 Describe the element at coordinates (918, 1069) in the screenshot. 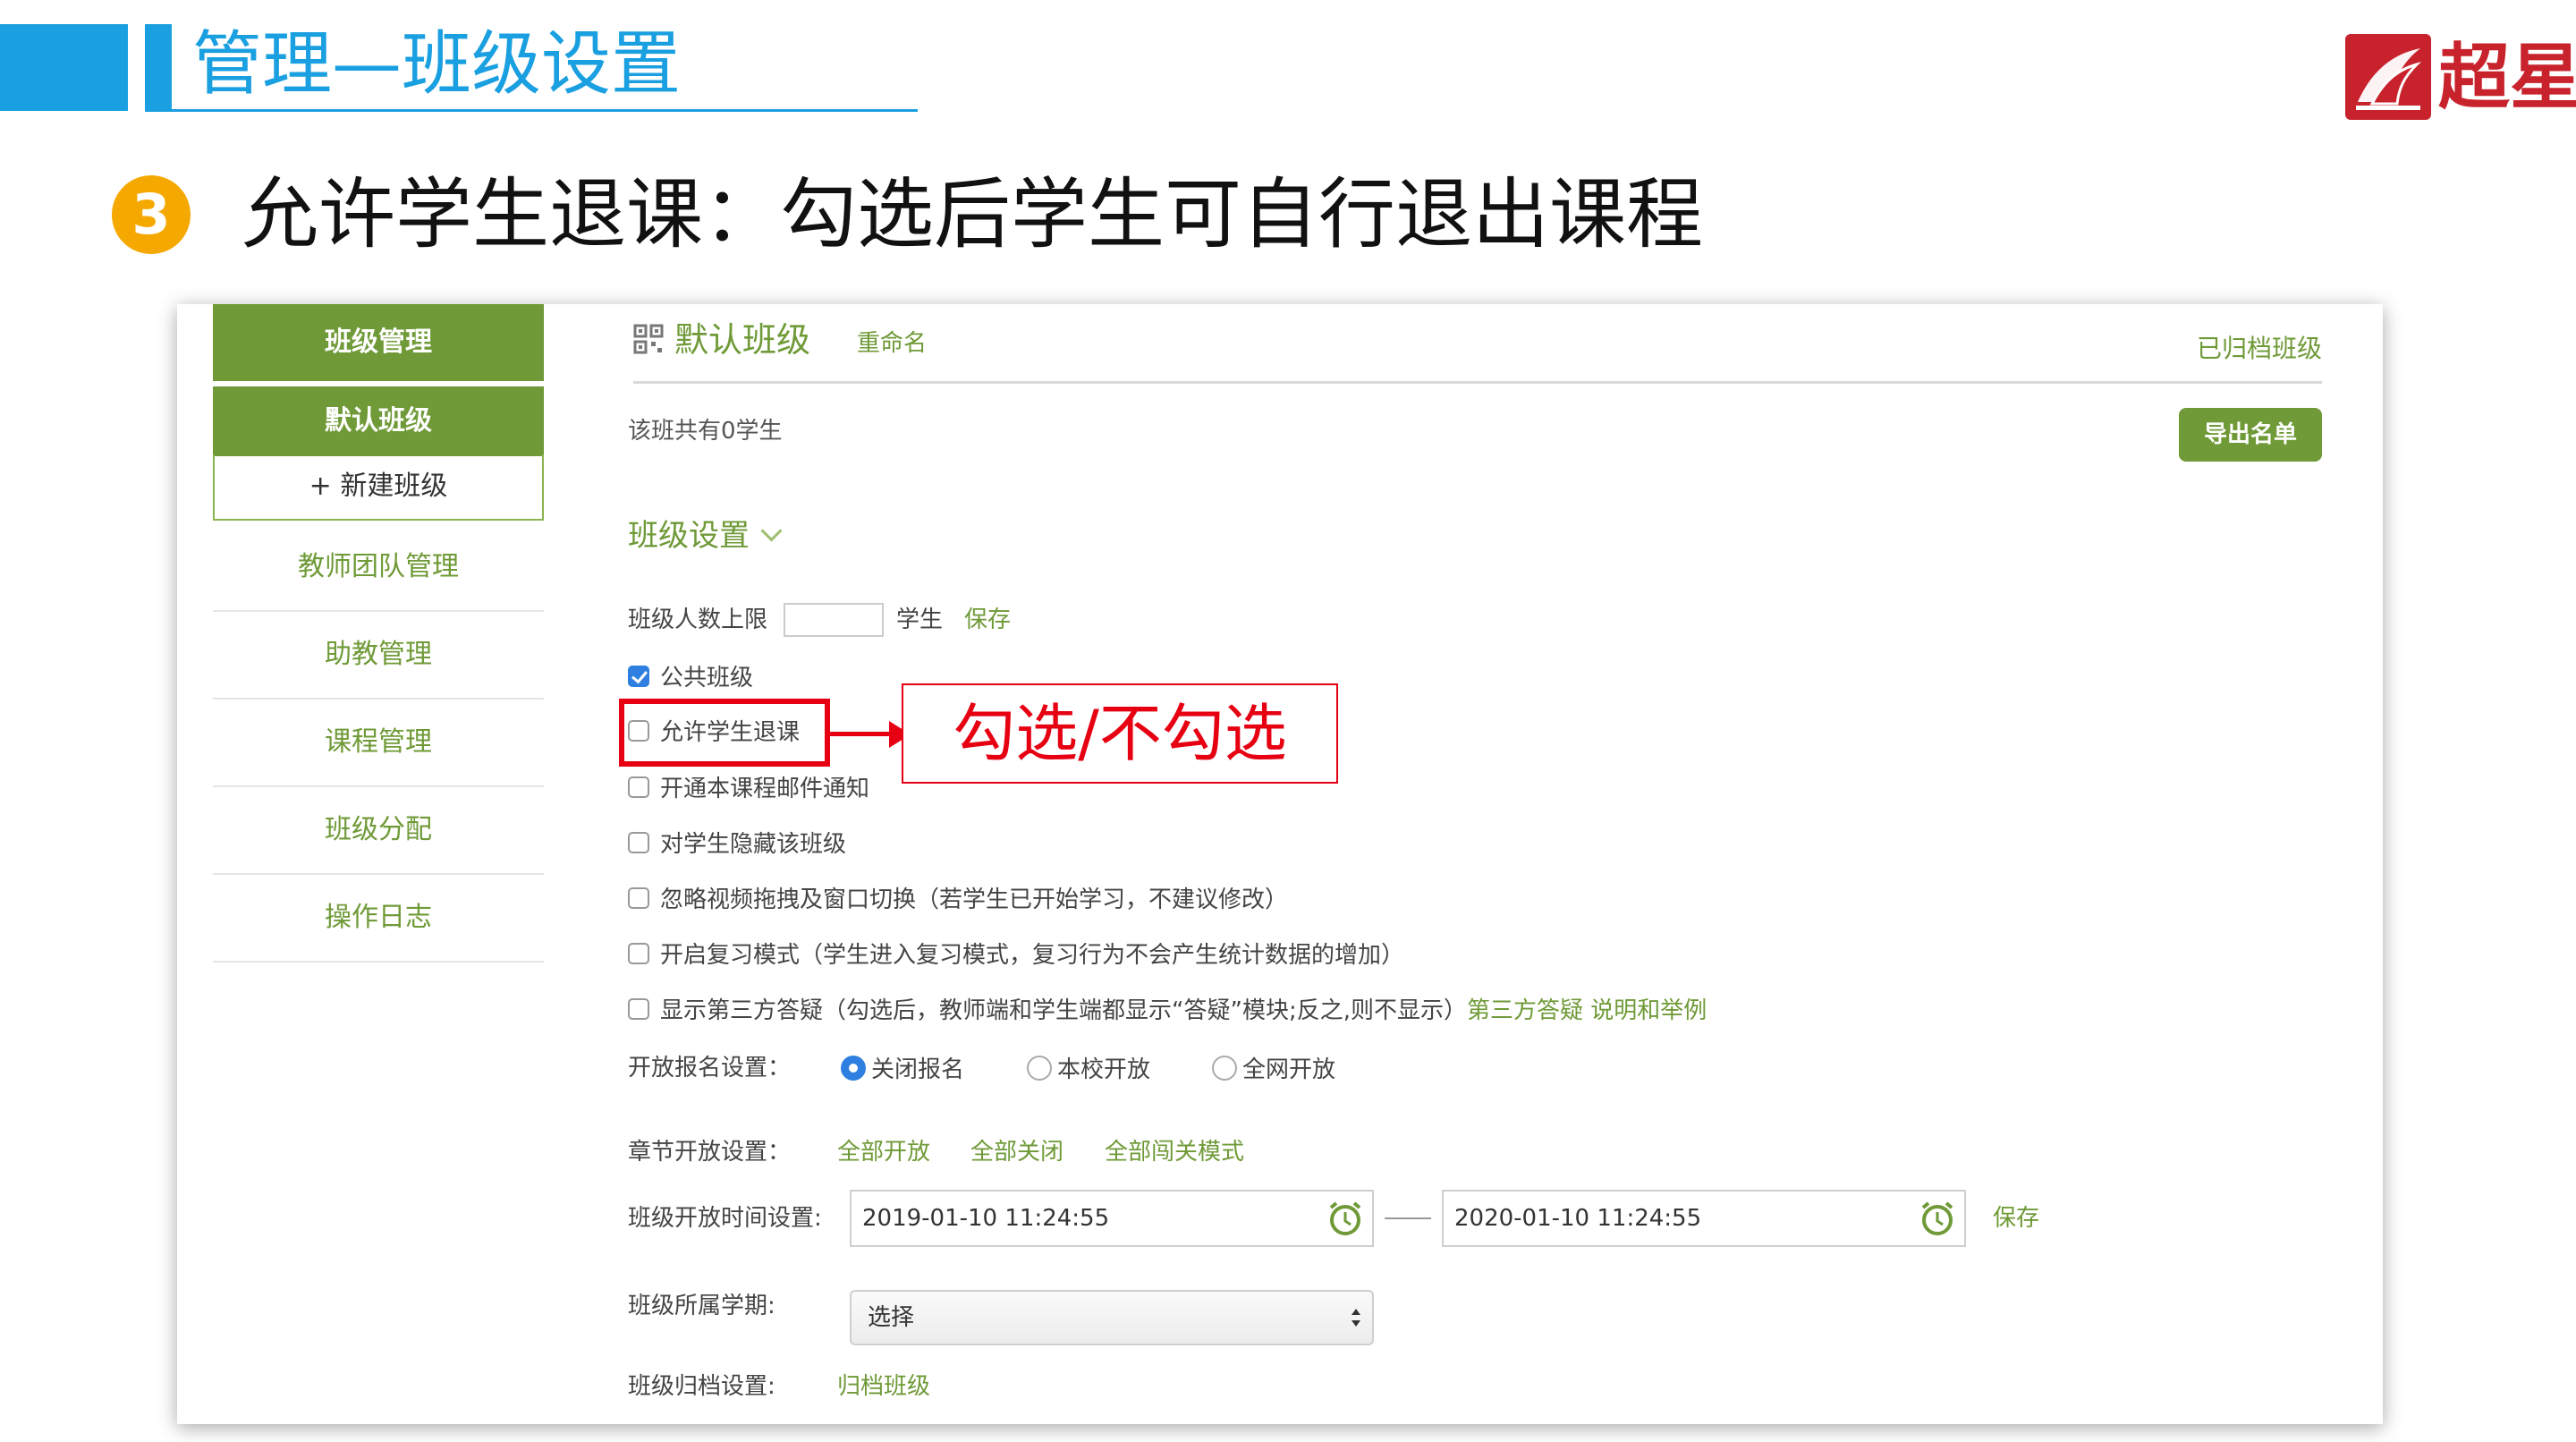

I see `enroll-option-label: 关闭报名` at that location.